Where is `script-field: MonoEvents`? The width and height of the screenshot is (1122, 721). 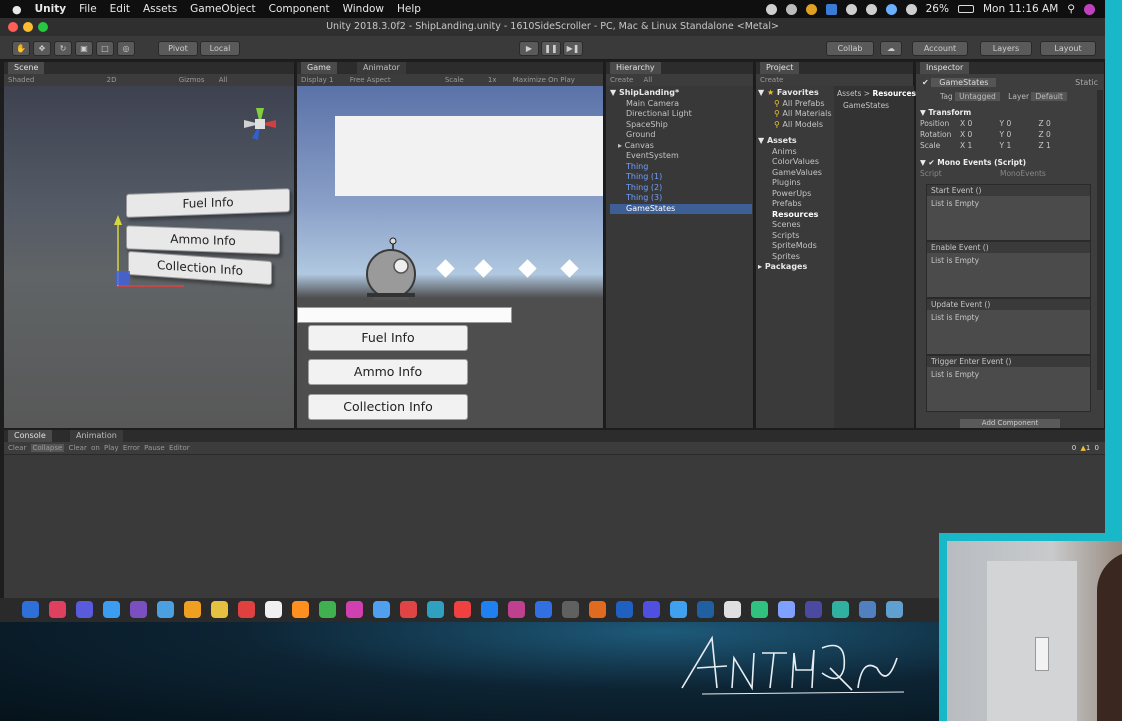 script-field: MonoEvents is located at coordinates (1023, 173).